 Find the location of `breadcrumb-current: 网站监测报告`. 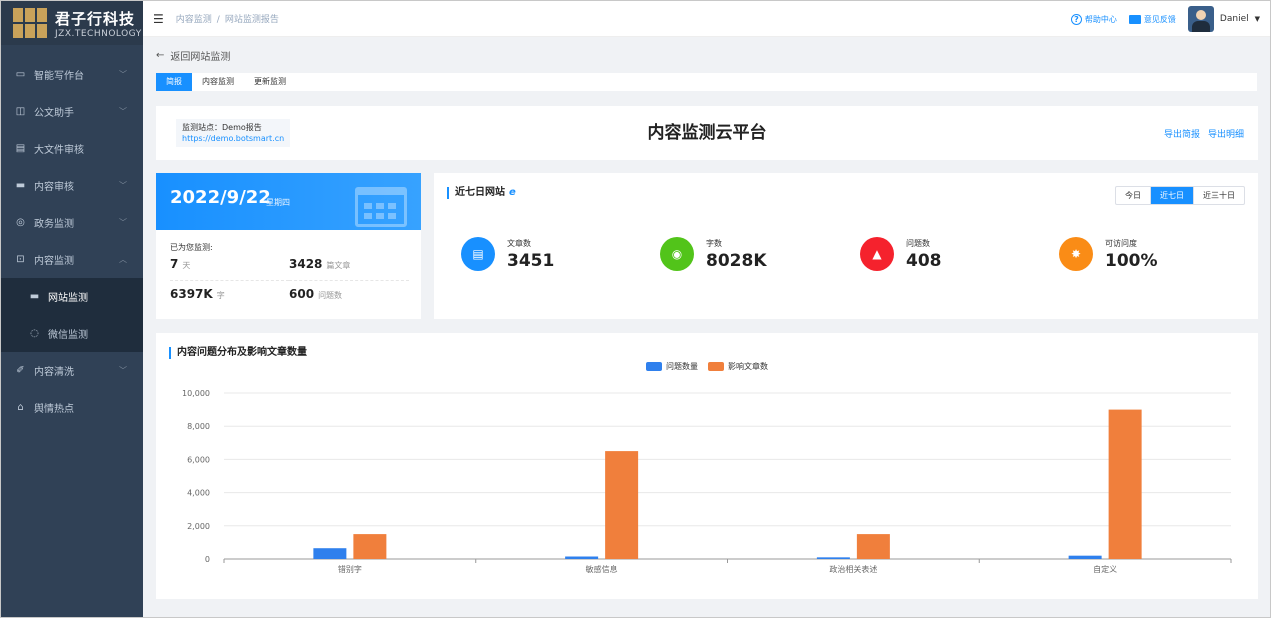

breadcrumb-current: 网站监测报告 is located at coordinates (251, 20).